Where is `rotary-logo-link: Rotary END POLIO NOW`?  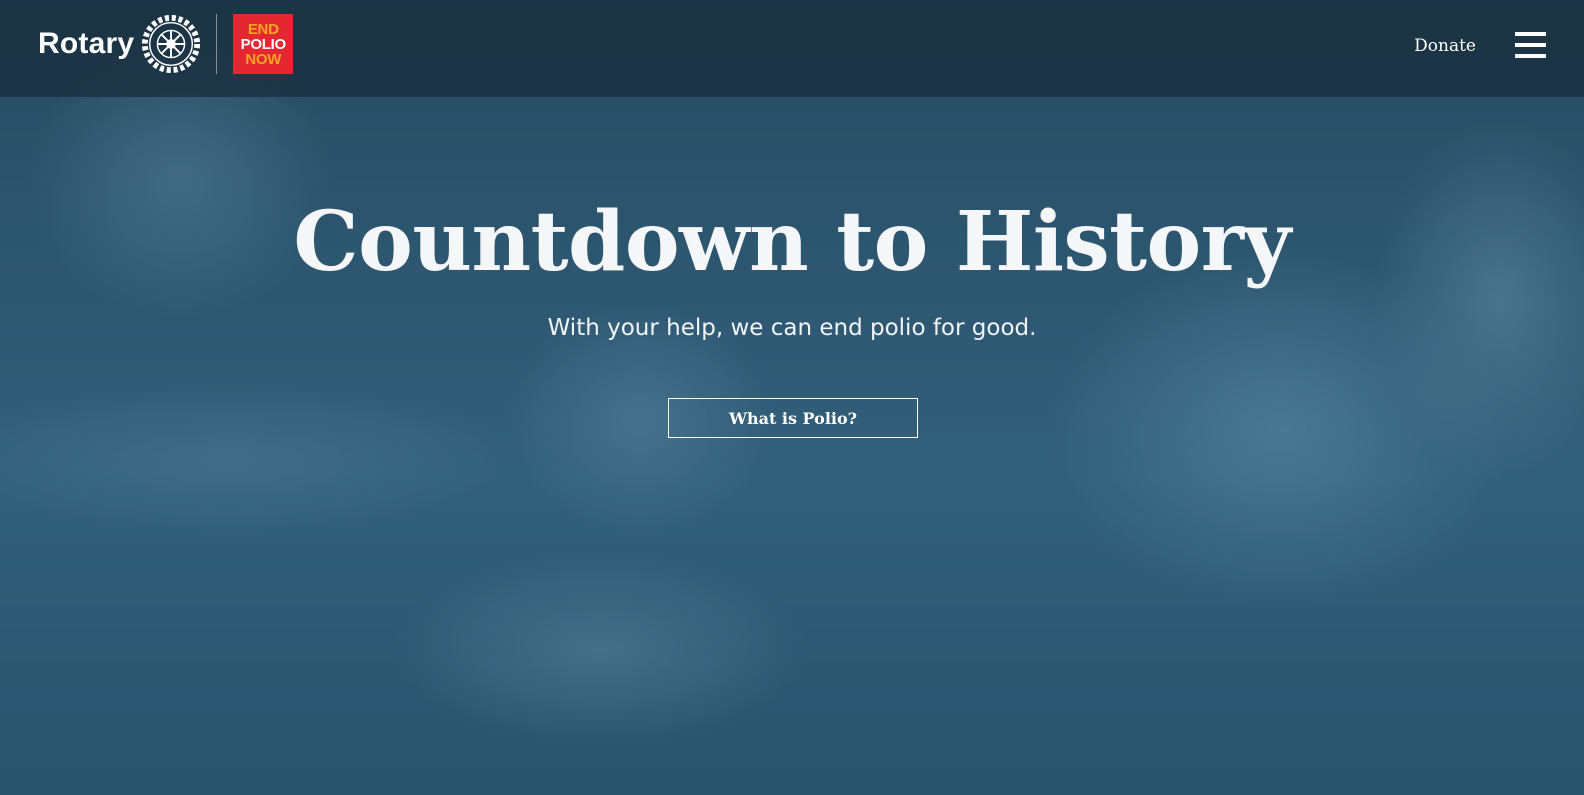 rotary-logo-link: Rotary END POLIO NOW is located at coordinates (166, 44).